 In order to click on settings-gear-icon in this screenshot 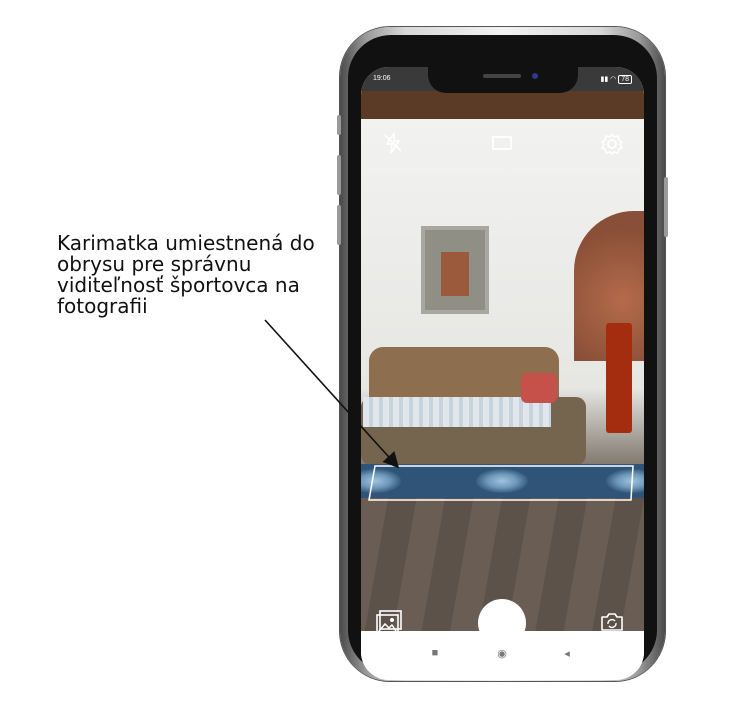, I will do `click(612, 146)`.